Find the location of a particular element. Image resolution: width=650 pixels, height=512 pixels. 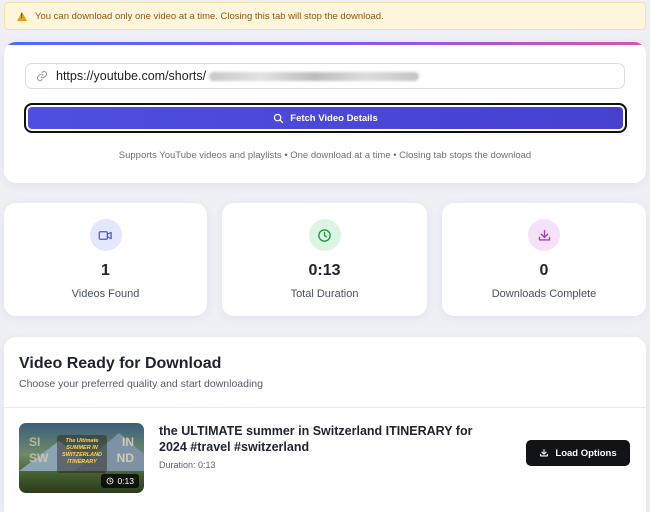

stat-videos-found: 1 Videos Found is located at coordinates (105, 259).